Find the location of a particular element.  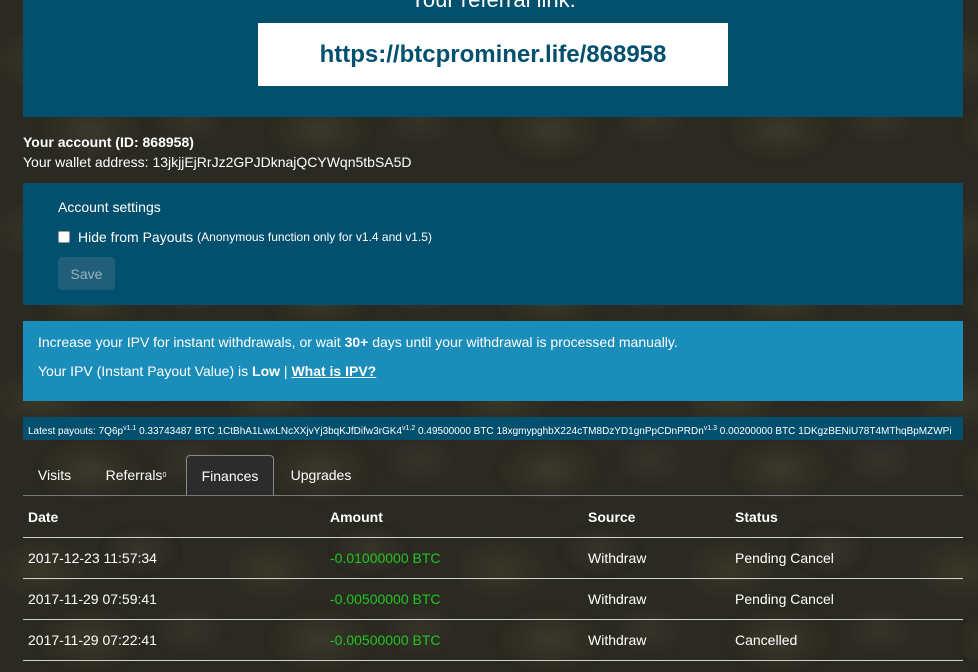

tab-referrals: Referrals 0 is located at coordinates (136, 475).